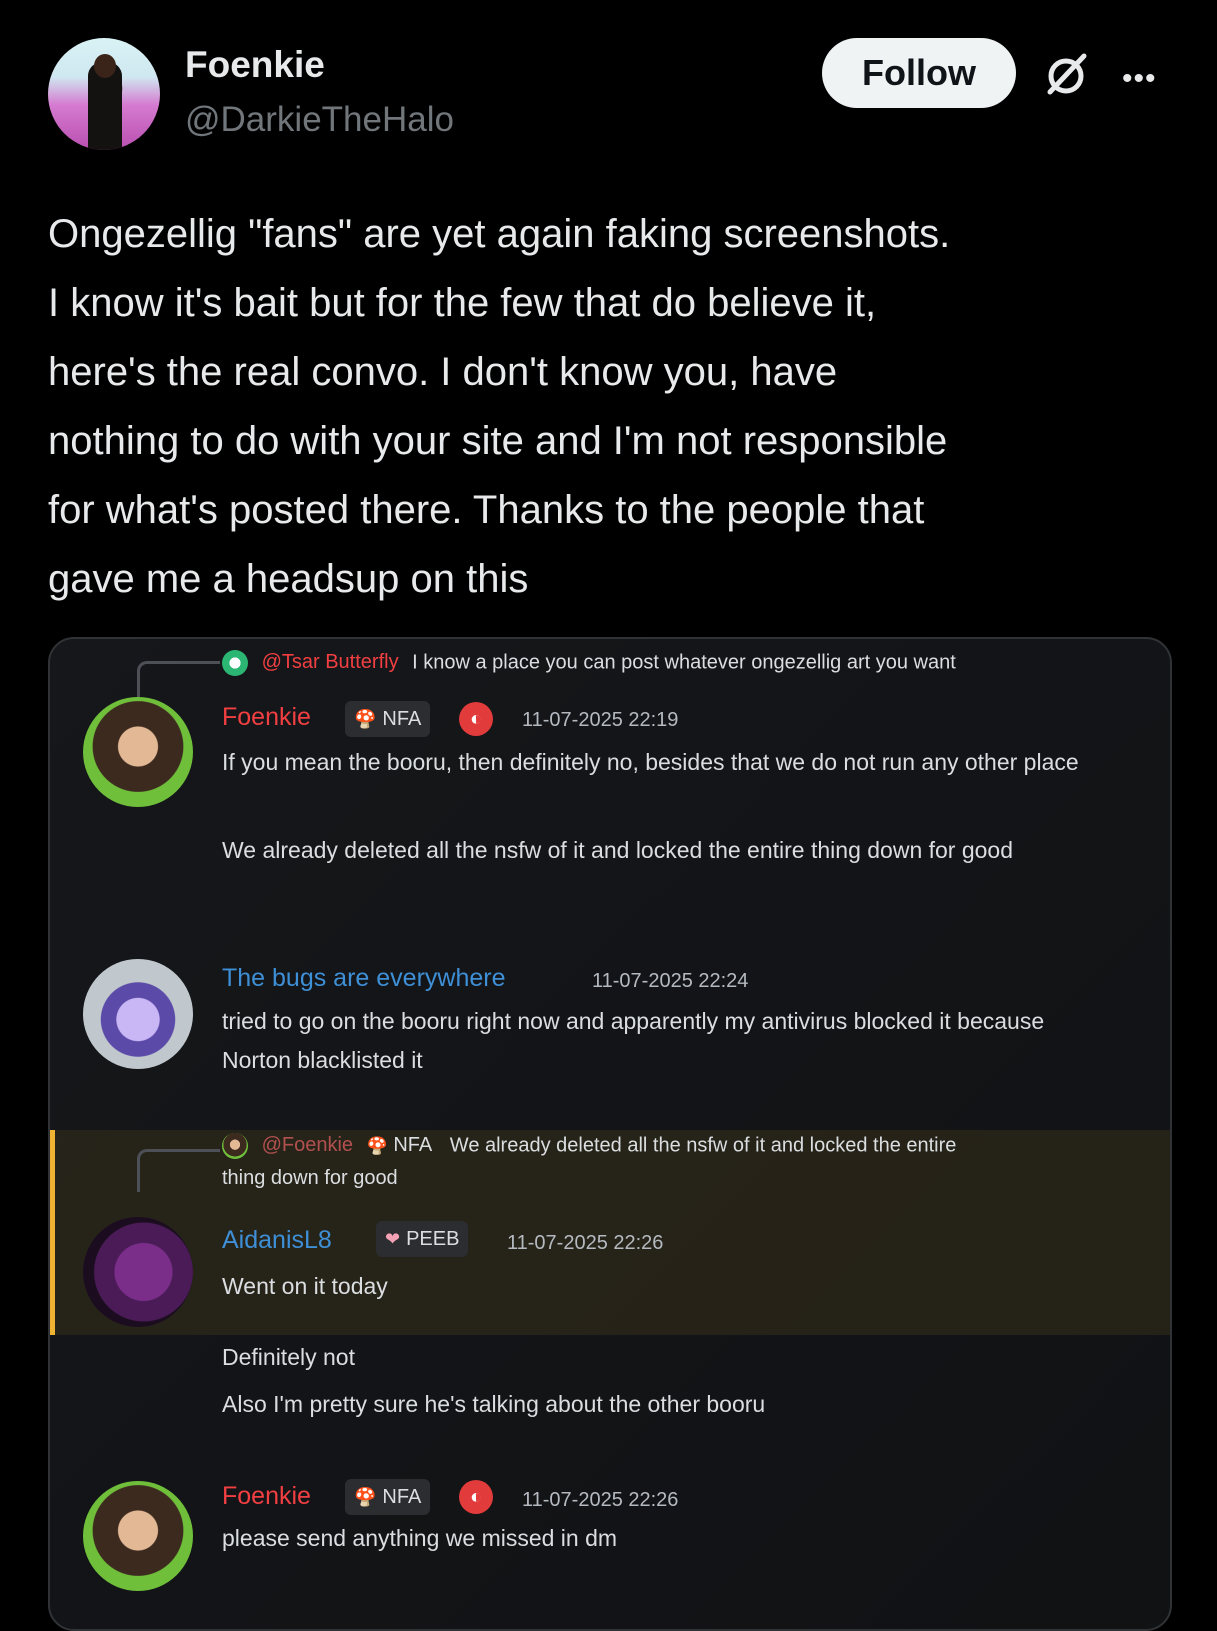  What do you see at coordinates (393, 1238) in the screenshot?
I see `heart-icon: ❤` at bounding box center [393, 1238].